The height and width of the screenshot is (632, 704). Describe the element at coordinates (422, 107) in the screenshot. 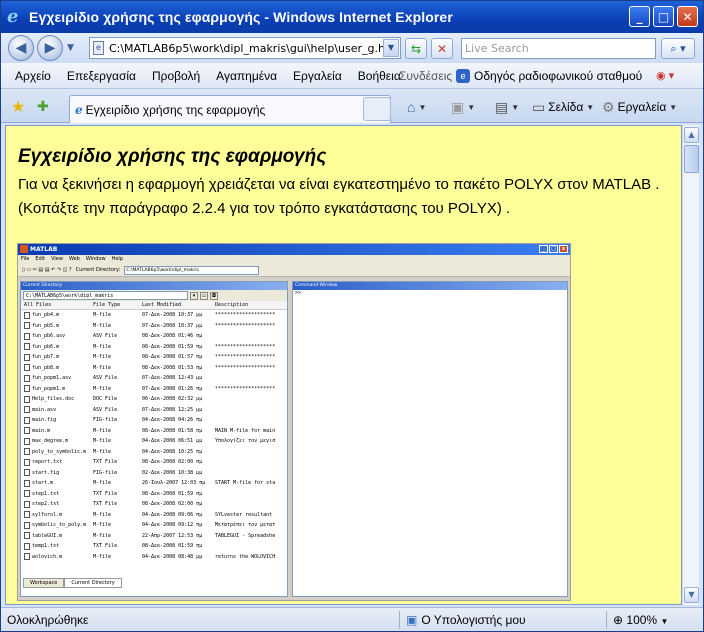

I see `home-dropdown-icon: ▼` at that location.